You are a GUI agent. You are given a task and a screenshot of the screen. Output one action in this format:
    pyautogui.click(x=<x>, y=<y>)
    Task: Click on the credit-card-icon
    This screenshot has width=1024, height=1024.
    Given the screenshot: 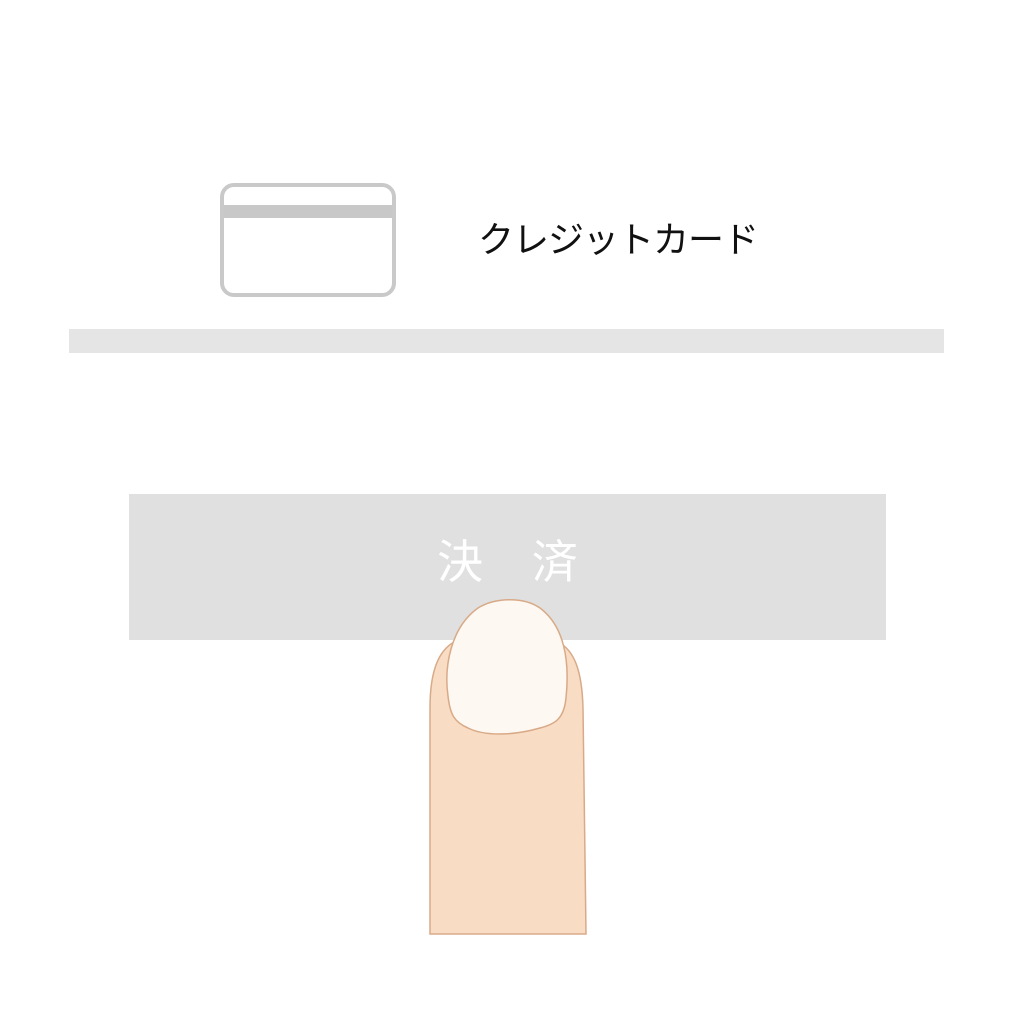 What is the action you would take?
    pyautogui.click(x=308, y=240)
    